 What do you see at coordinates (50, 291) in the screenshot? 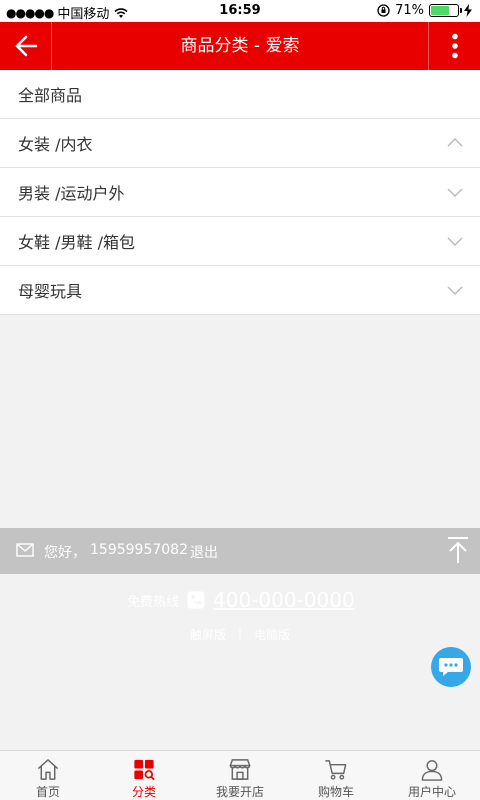
I see `category-label: 母婴玩具` at bounding box center [50, 291].